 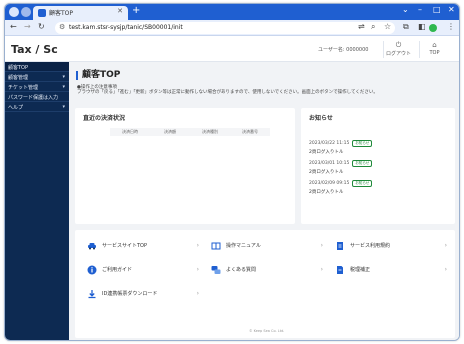 I want to click on sidepanel-icon: ◧, so click(x=422, y=26).